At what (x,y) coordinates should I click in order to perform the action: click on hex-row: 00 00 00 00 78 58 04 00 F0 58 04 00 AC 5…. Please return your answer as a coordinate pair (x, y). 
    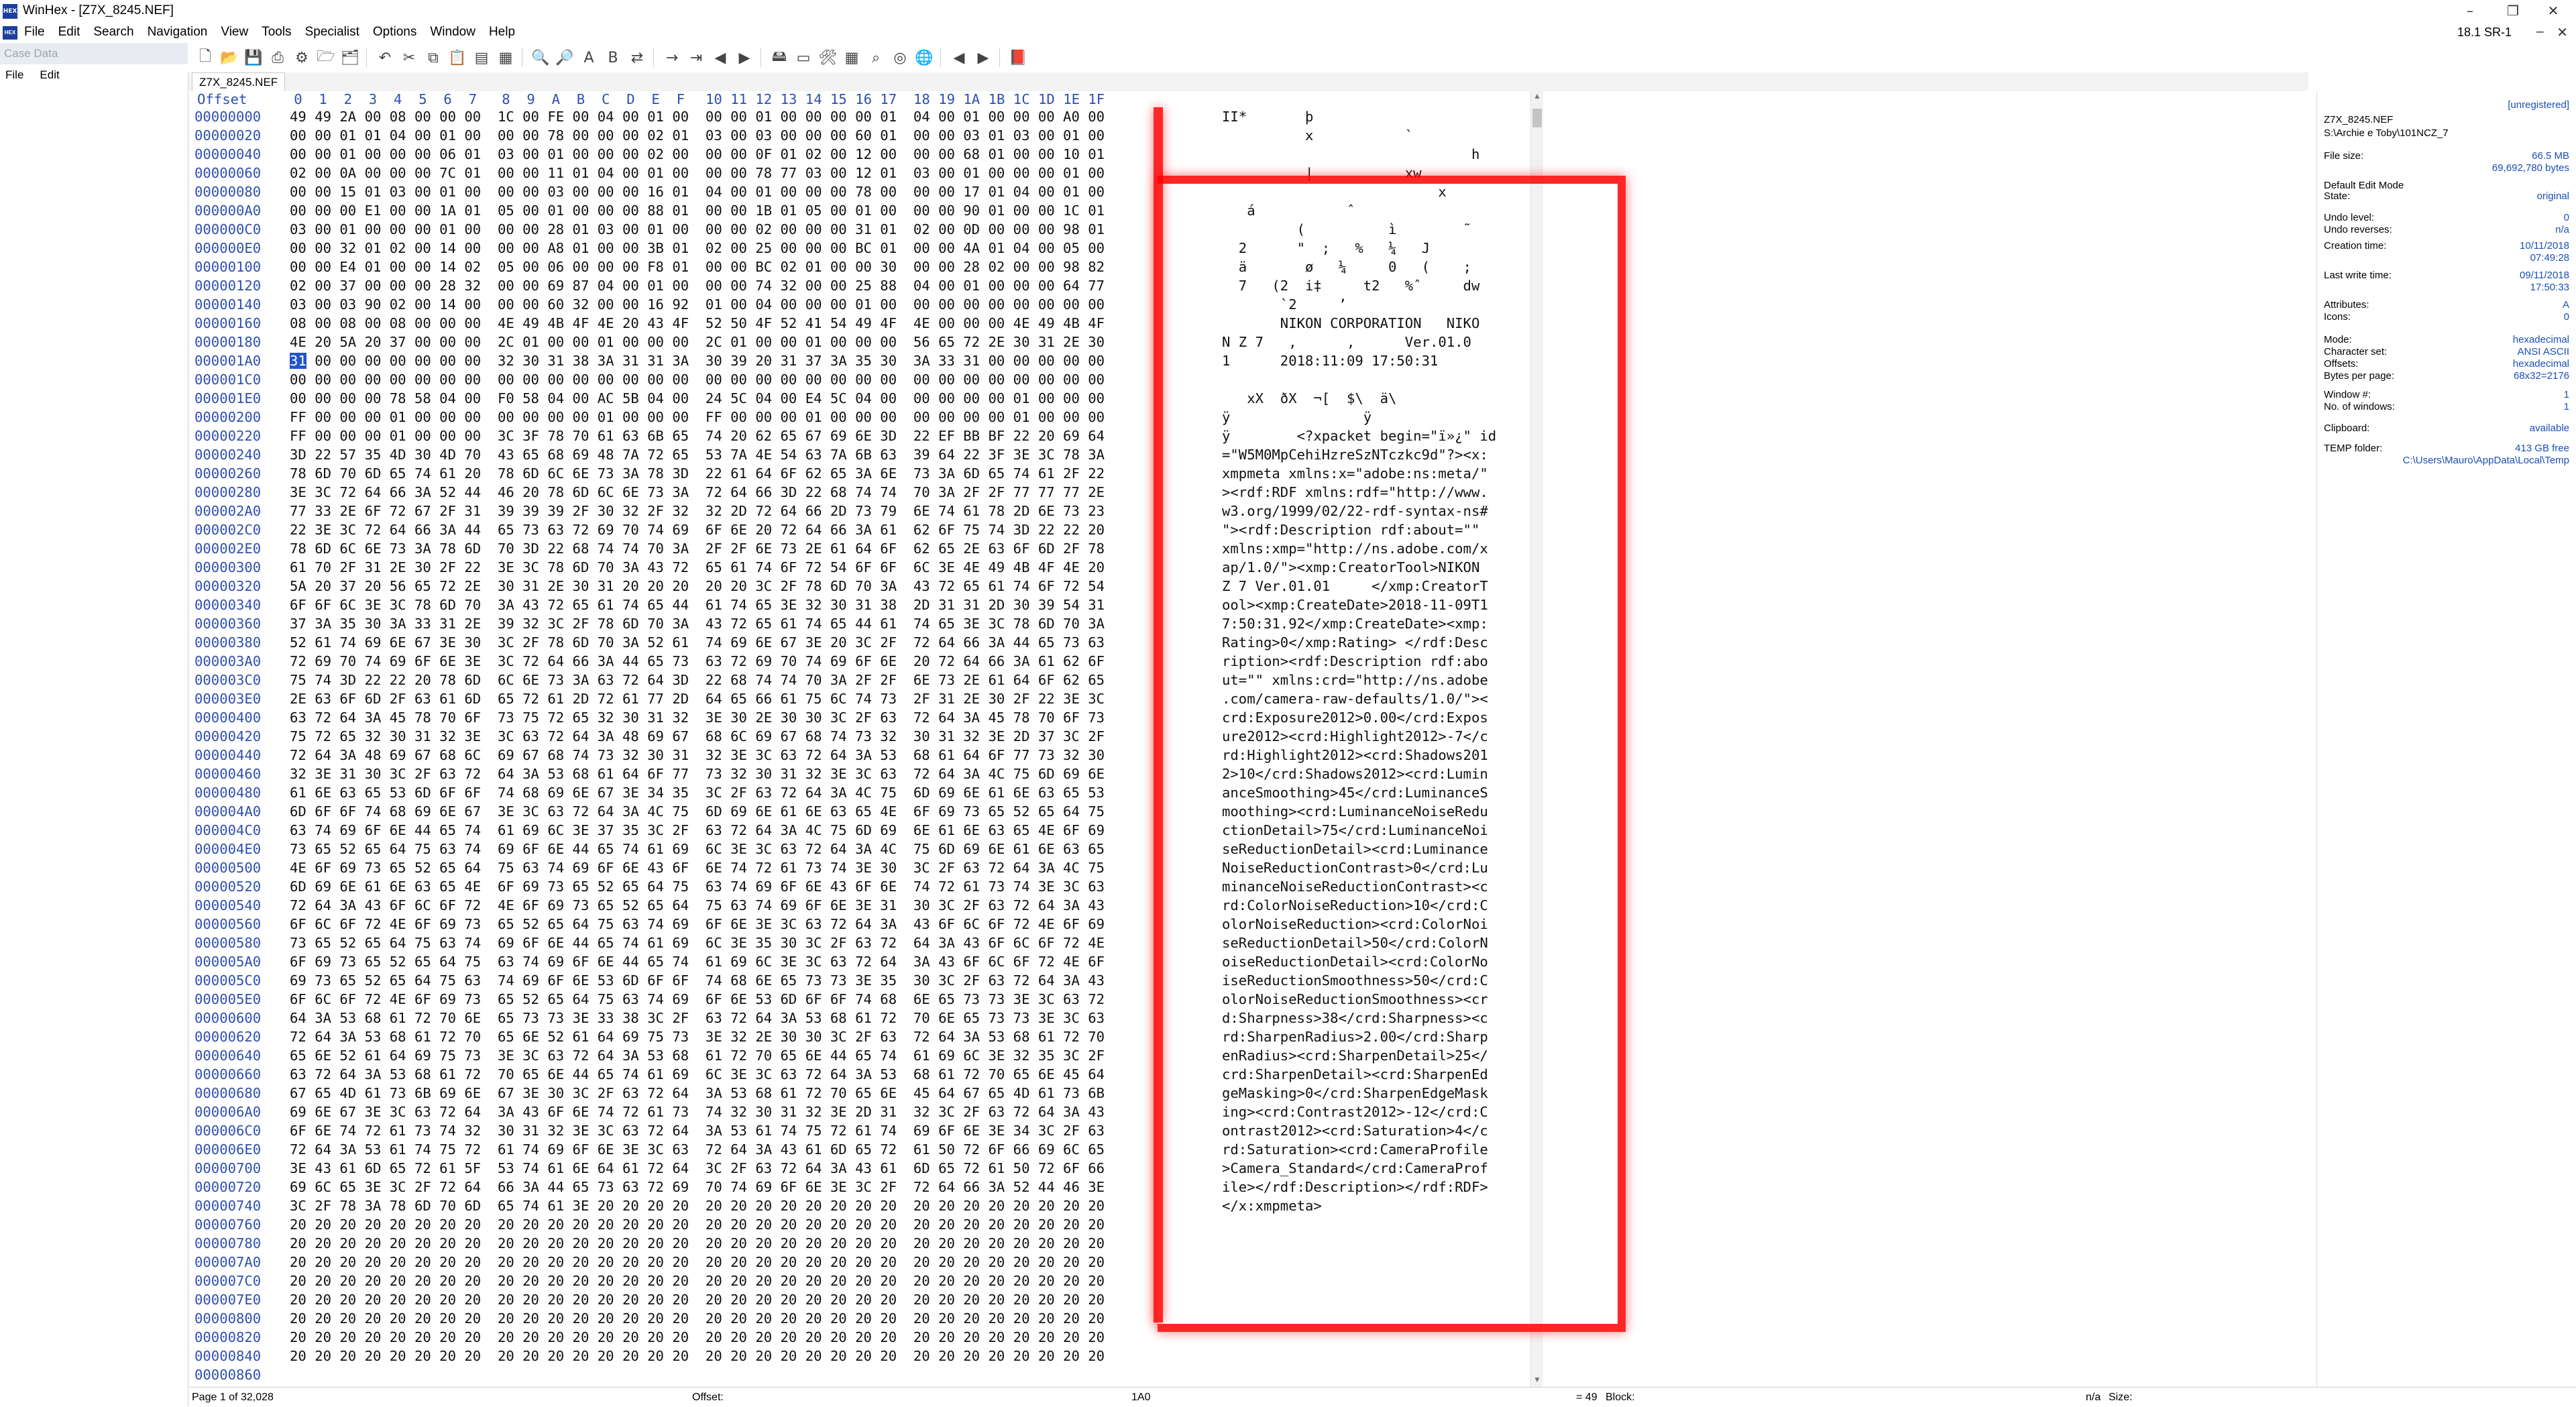
    Looking at the image, I should click on (697, 398).